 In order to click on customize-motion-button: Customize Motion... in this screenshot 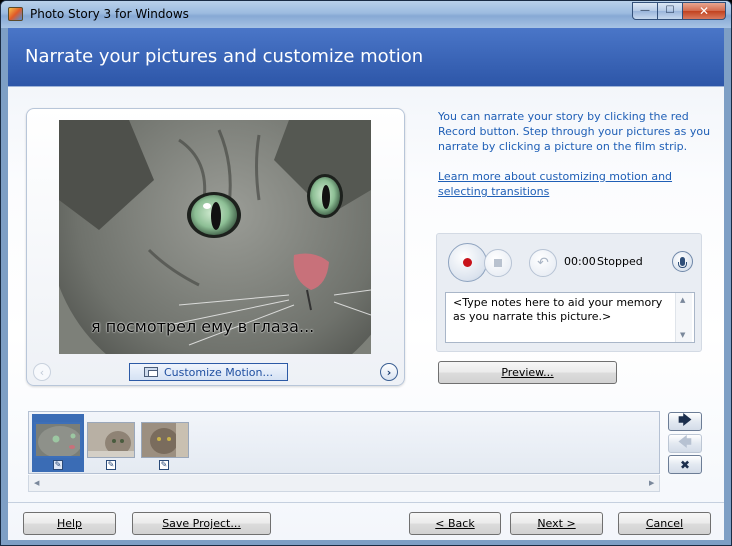, I will do `click(208, 372)`.